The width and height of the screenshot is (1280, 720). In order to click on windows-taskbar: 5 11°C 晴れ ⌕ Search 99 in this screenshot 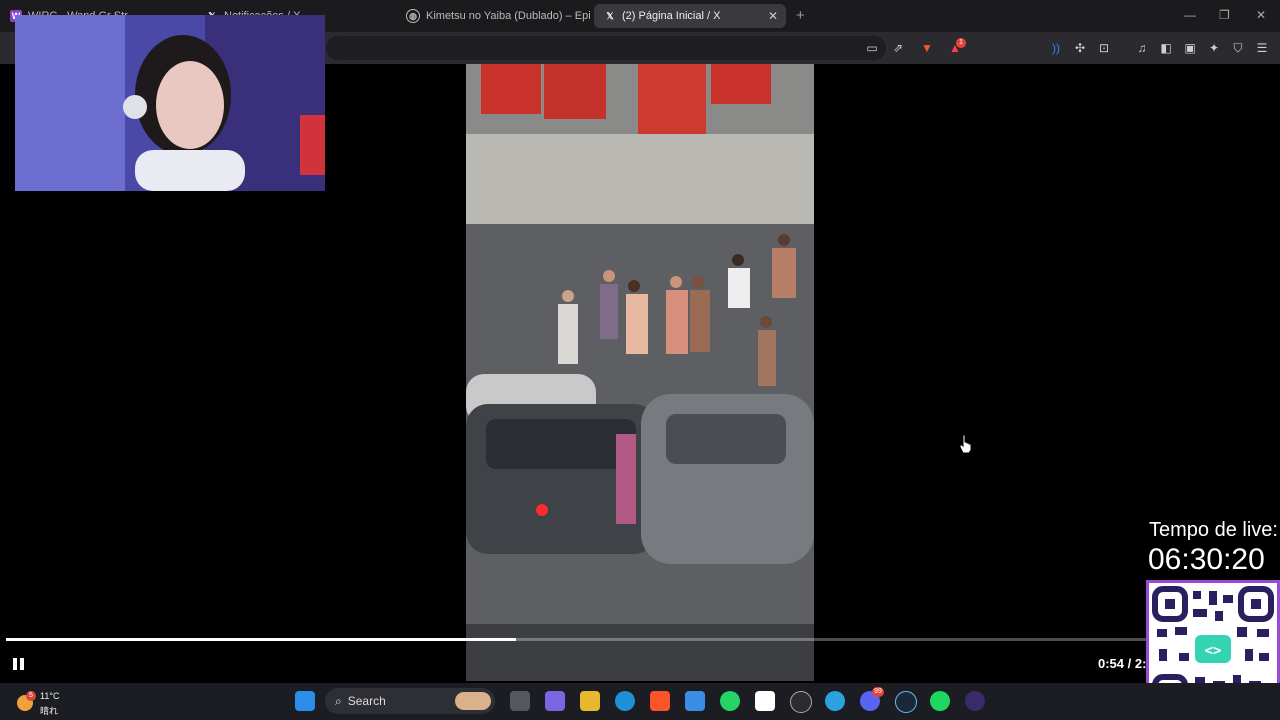, I will do `click(640, 701)`.